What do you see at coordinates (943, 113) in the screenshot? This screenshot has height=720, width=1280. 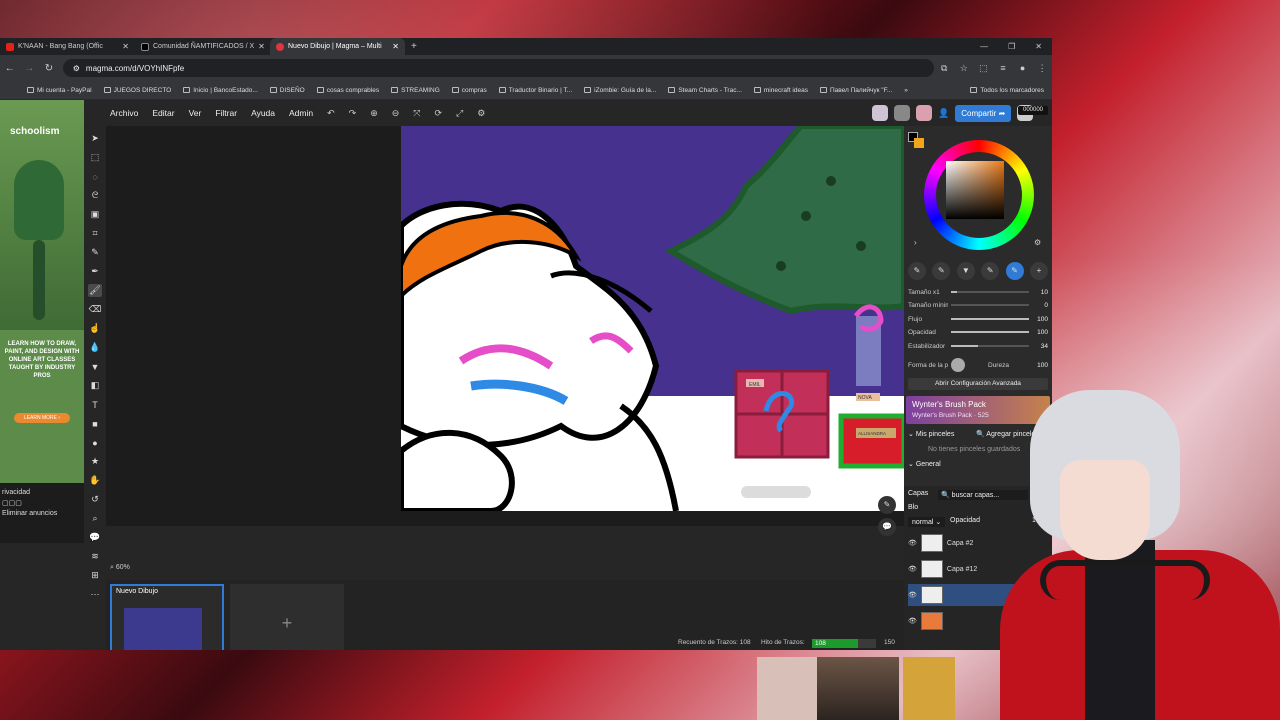 I see `user-icon: 👤` at bounding box center [943, 113].